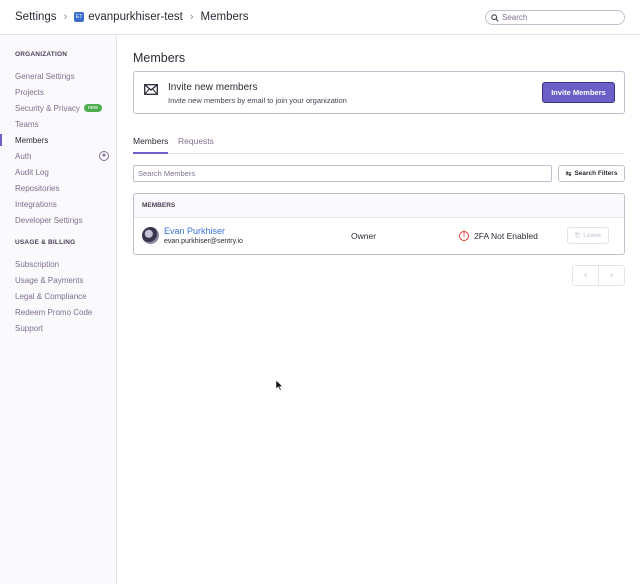 The width and height of the screenshot is (640, 584). Describe the element at coordinates (36, 17) in the screenshot. I see `breadcrumb-settings: Settings` at that location.